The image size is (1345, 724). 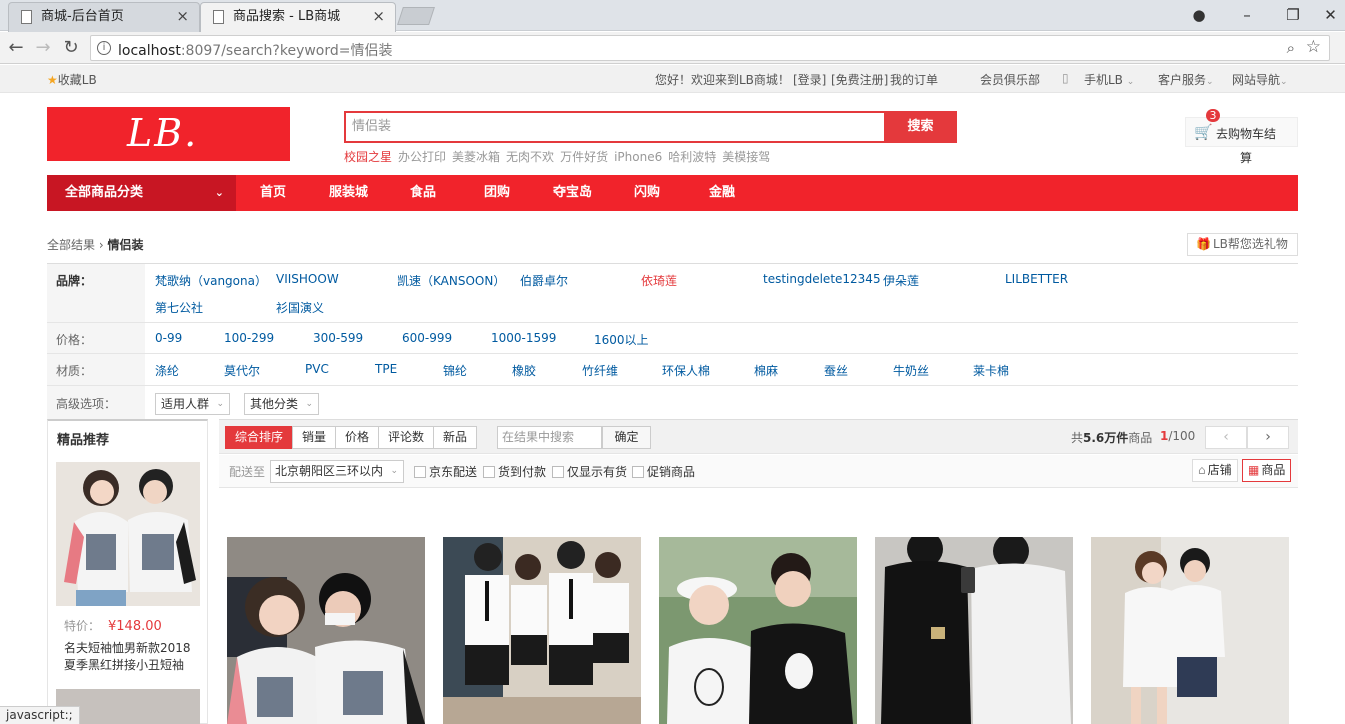 What do you see at coordinates (638, 157) in the screenshot?
I see `hot-keyword: iPhone6` at bounding box center [638, 157].